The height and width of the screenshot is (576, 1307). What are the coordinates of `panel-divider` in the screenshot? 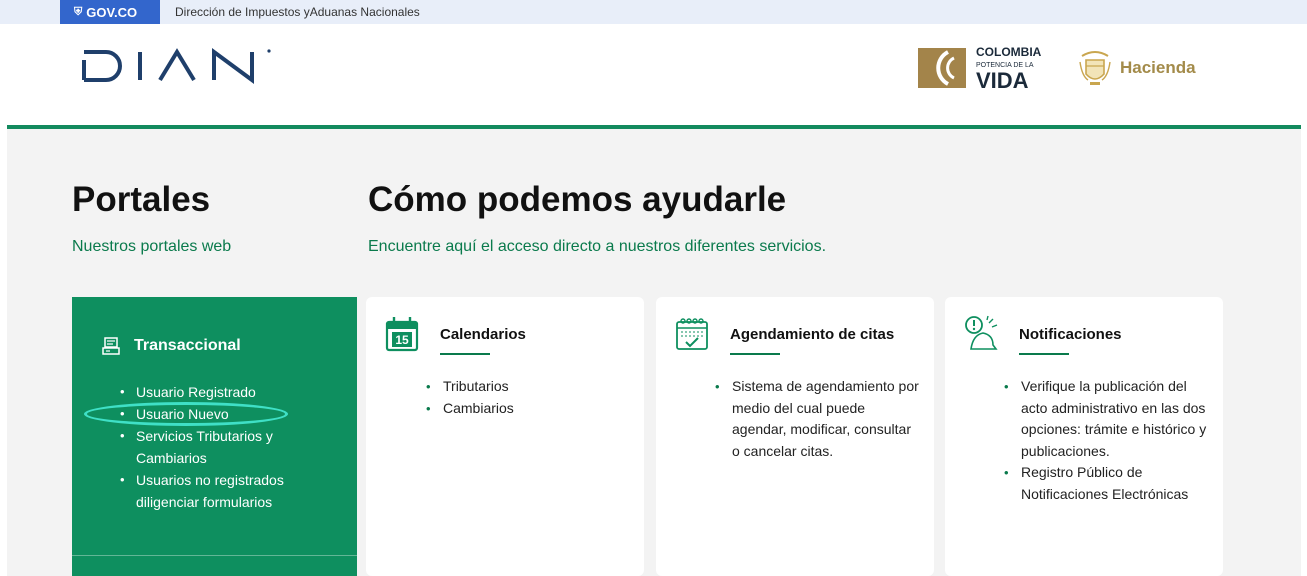 It's located at (214, 555).